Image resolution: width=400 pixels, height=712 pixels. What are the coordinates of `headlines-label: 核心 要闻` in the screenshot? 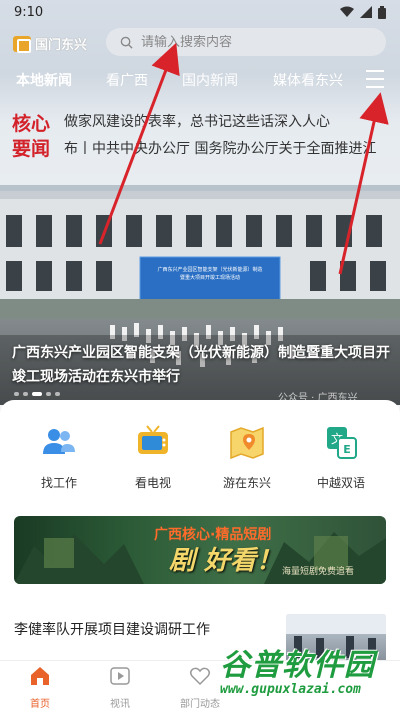 It's located at (31, 136).